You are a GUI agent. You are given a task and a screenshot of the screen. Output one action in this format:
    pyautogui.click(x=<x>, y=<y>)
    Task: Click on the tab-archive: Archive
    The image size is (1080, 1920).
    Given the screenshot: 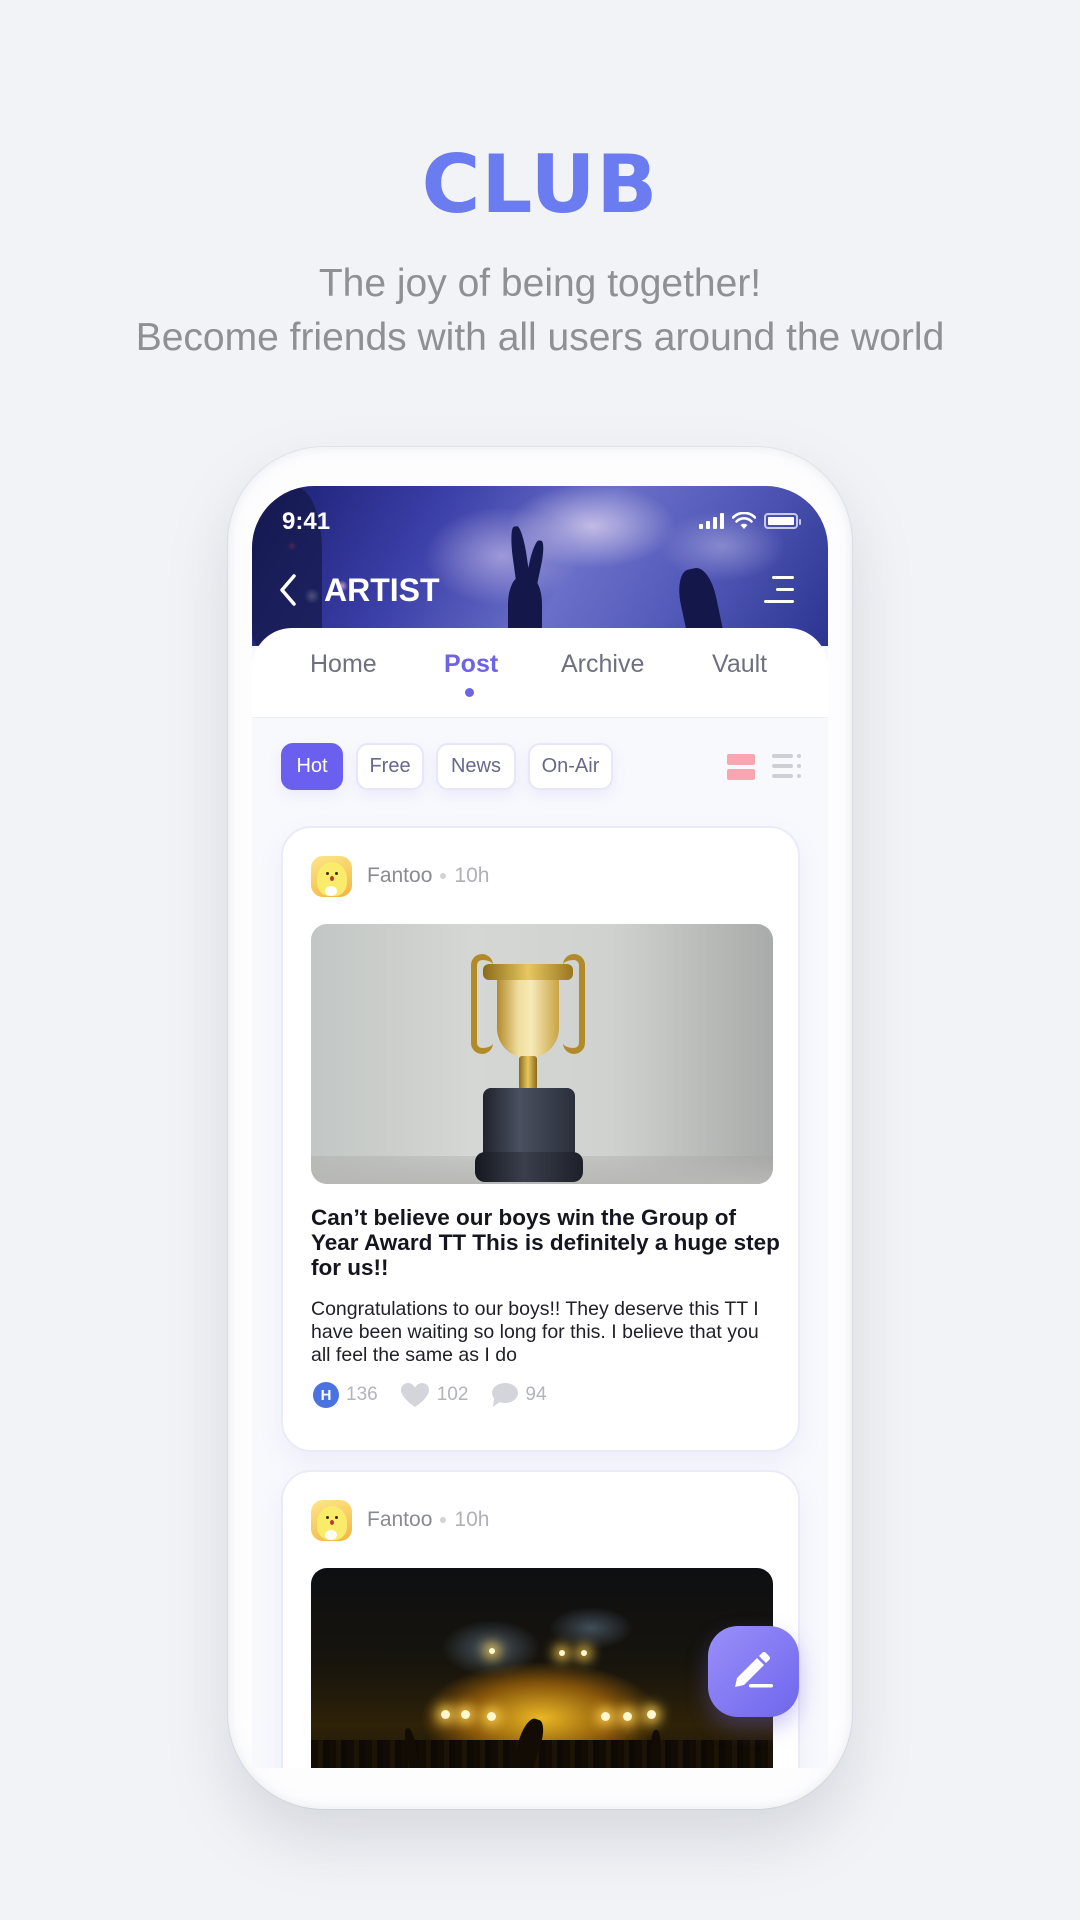 What is the action you would take?
    pyautogui.click(x=602, y=664)
    